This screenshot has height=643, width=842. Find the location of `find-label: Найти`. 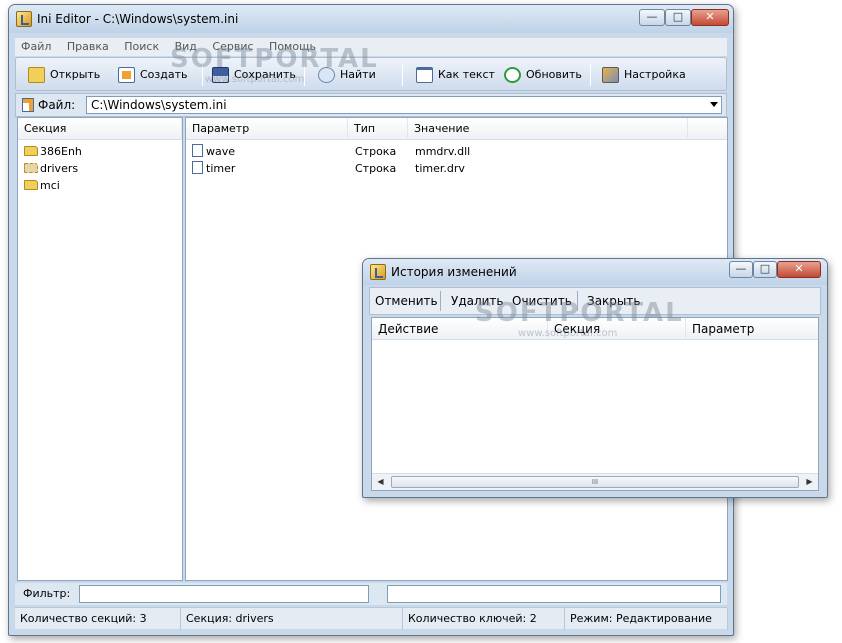

find-label: Найти is located at coordinates (358, 74).